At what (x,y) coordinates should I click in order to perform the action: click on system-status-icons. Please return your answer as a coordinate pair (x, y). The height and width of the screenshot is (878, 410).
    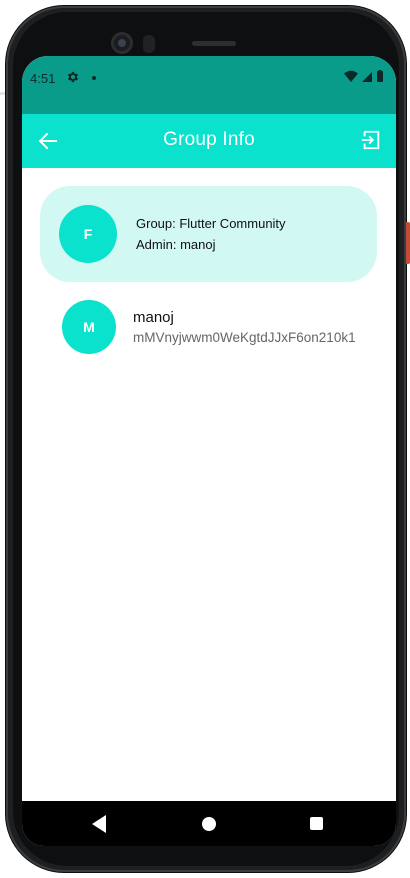
    Looking at the image, I should click on (363, 76).